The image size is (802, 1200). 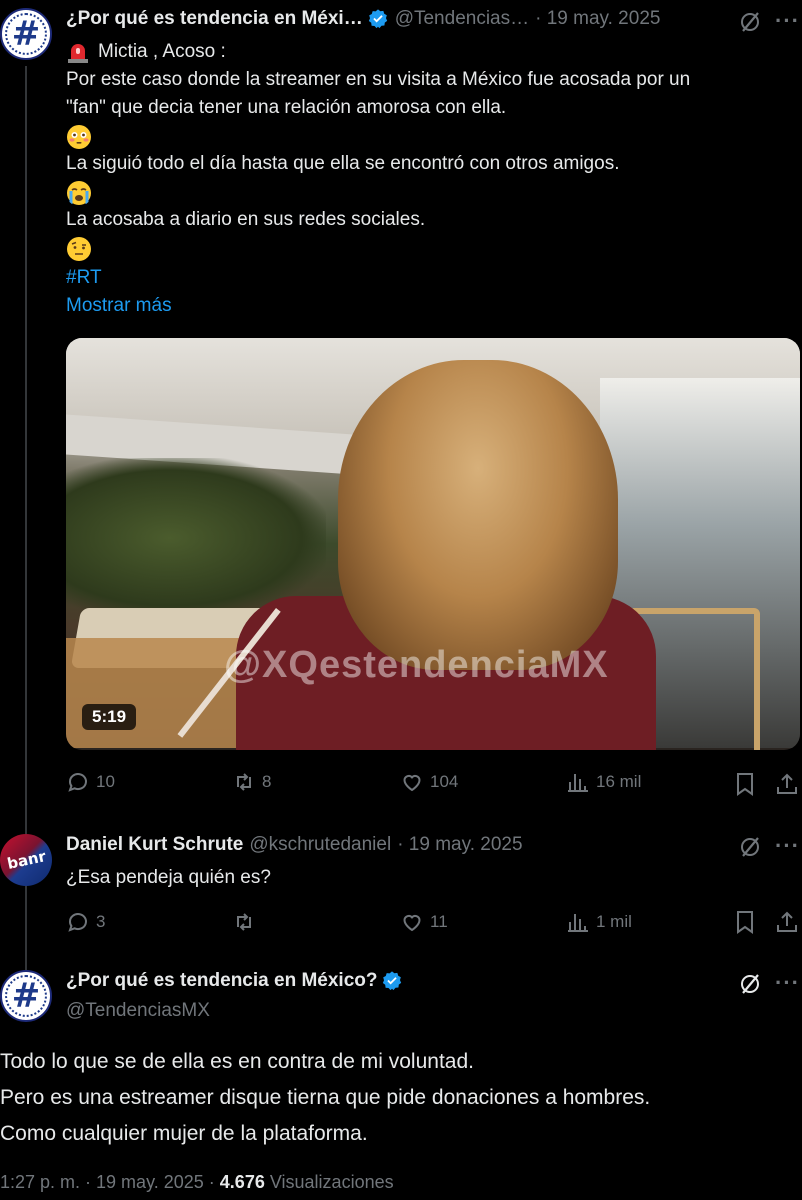 I want to click on tweet2-header: ¿Por qué es tendencia en México?, so click(x=237, y=981).